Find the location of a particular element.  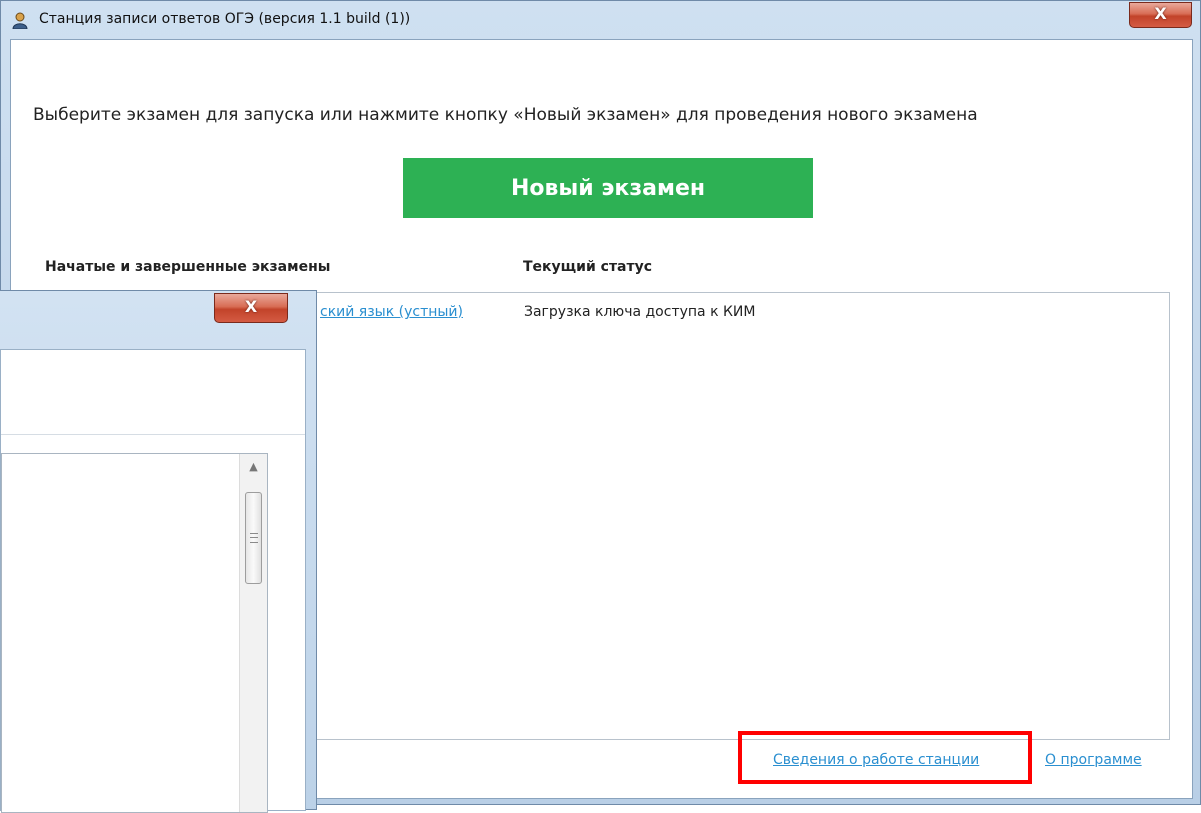

exam-link: ский язык (устный) is located at coordinates (391, 312).